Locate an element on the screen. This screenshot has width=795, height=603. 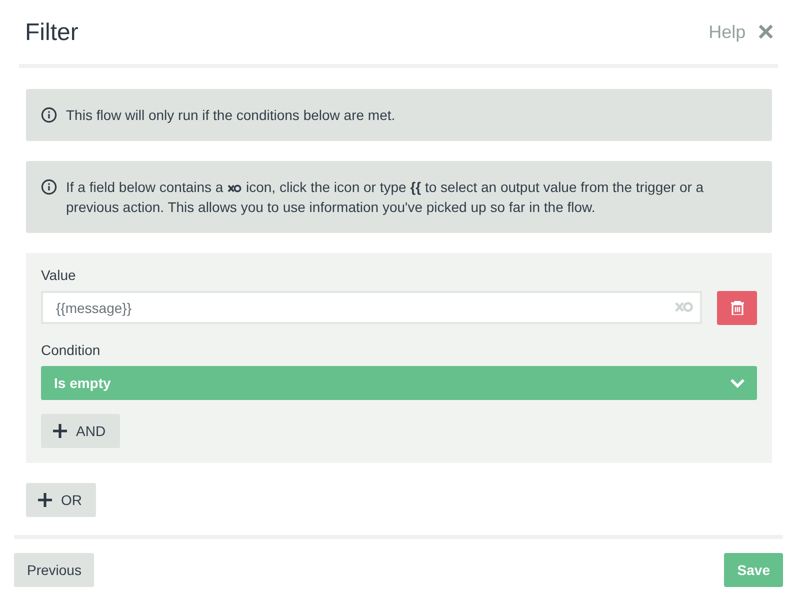
delete-button is located at coordinates (737, 308).